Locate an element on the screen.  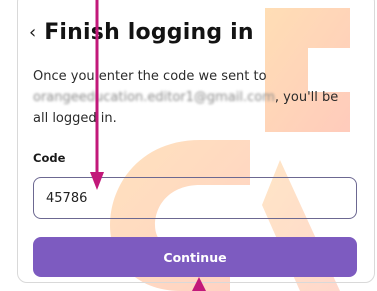
email-address: orangeeducation.editor1@gmail.com is located at coordinates (154, 97).